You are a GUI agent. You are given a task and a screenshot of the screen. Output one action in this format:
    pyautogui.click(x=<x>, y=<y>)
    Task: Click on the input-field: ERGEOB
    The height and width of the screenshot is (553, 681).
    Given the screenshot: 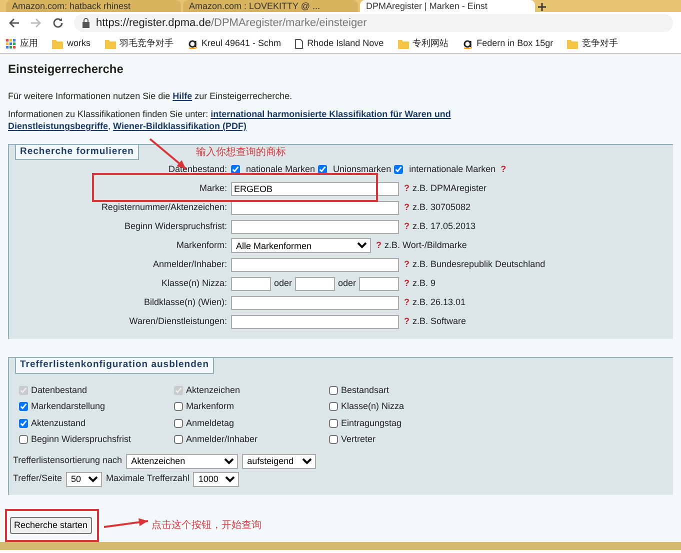 What is the action you would take?
    pyautogui.click(x=315, y=189)
    